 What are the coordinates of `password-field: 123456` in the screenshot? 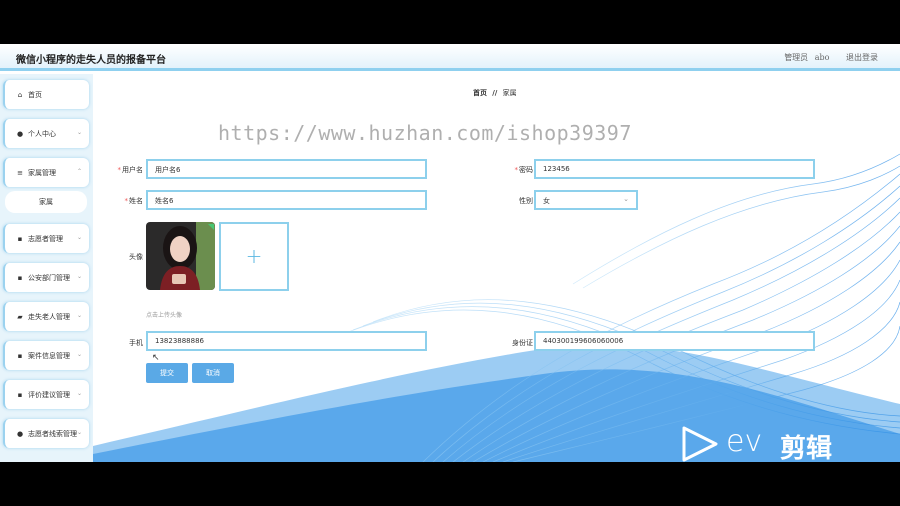 It's located at (674, 169).